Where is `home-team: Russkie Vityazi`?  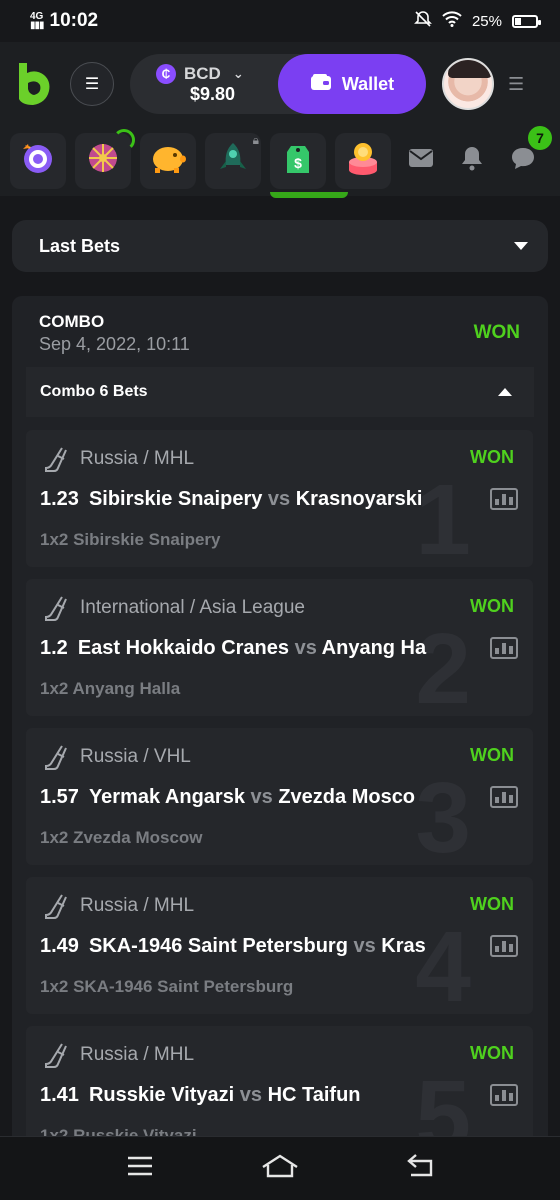
home-team: Russkie Vityazi is located at coordinates (161, 1095).